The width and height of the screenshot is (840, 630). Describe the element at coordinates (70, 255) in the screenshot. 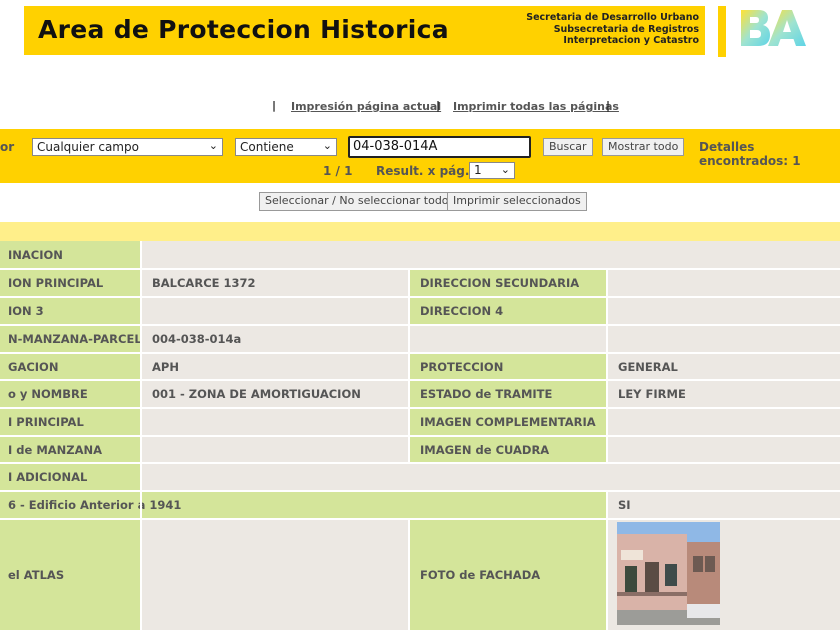

I see `field-label: INACION` at that location.